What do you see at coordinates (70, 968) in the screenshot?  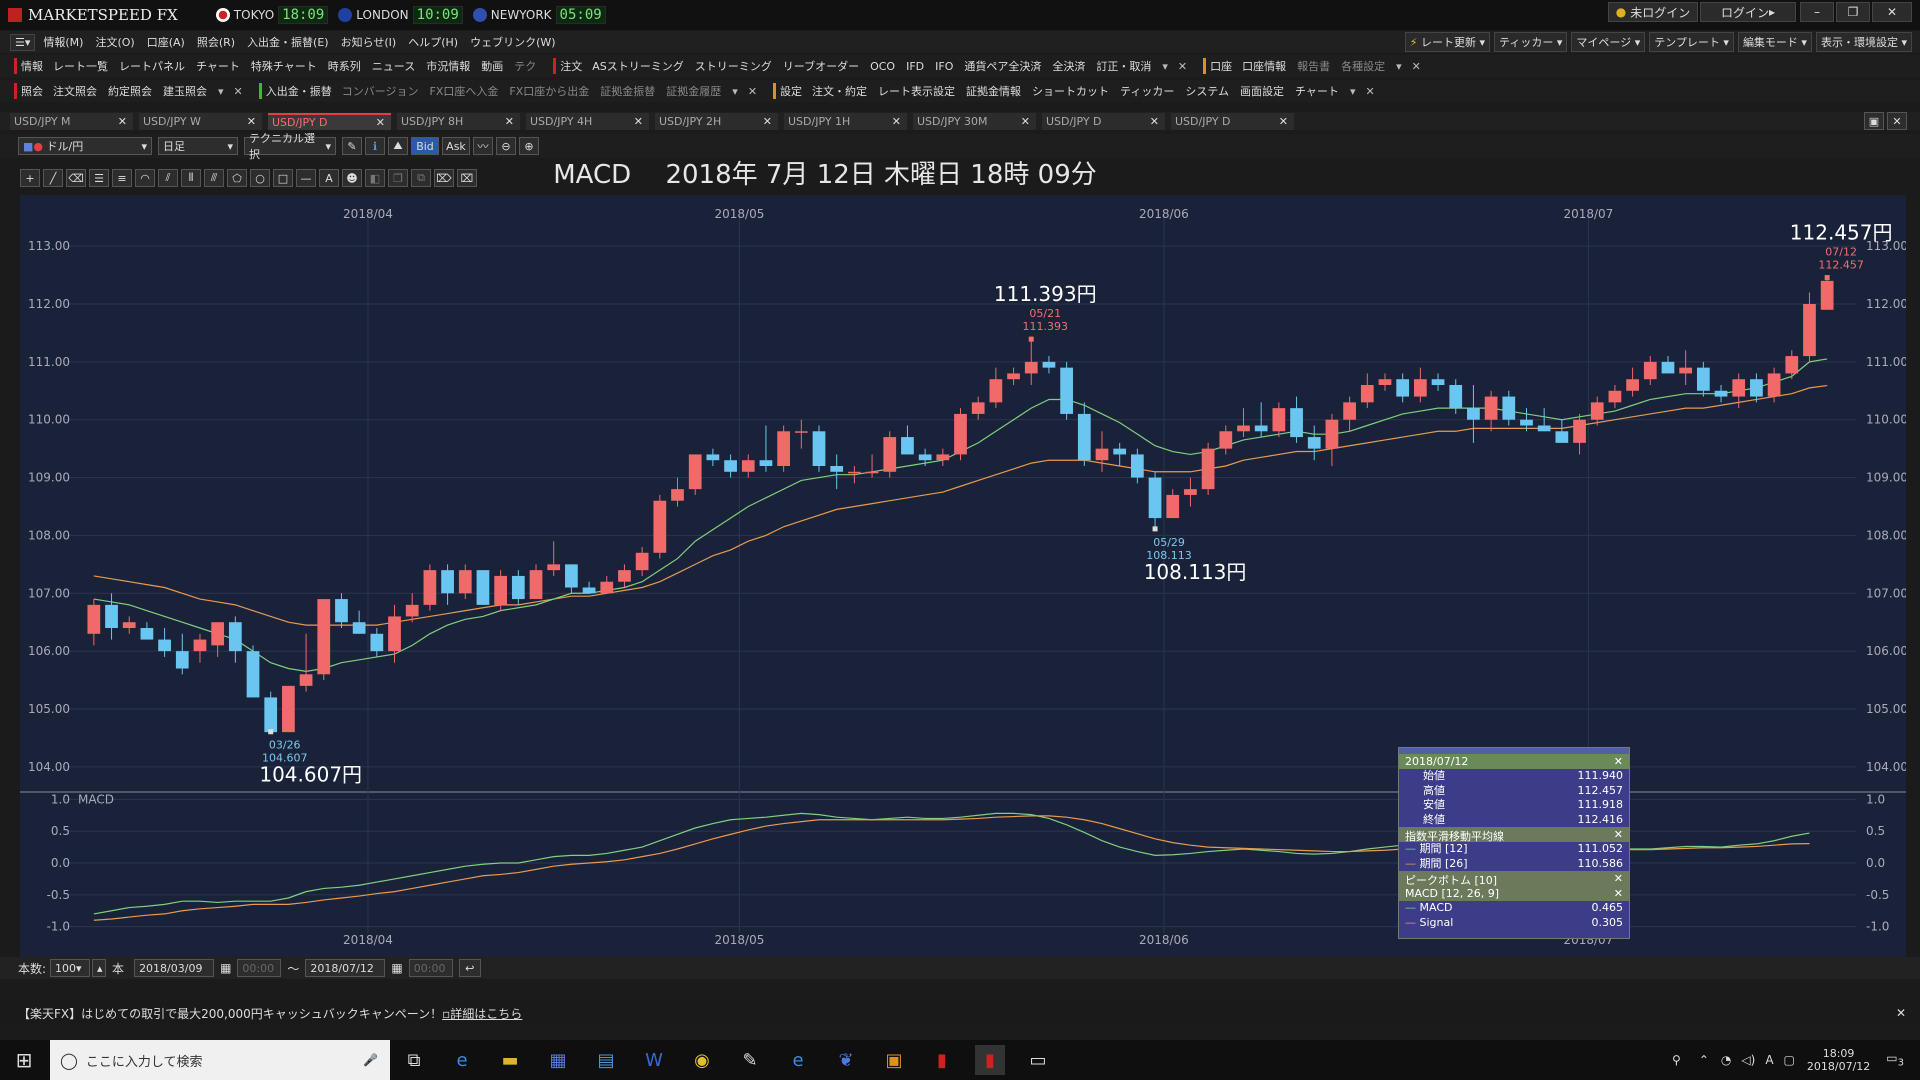 I see `count-select: 100 ▾` at bounding box center [70, 968].